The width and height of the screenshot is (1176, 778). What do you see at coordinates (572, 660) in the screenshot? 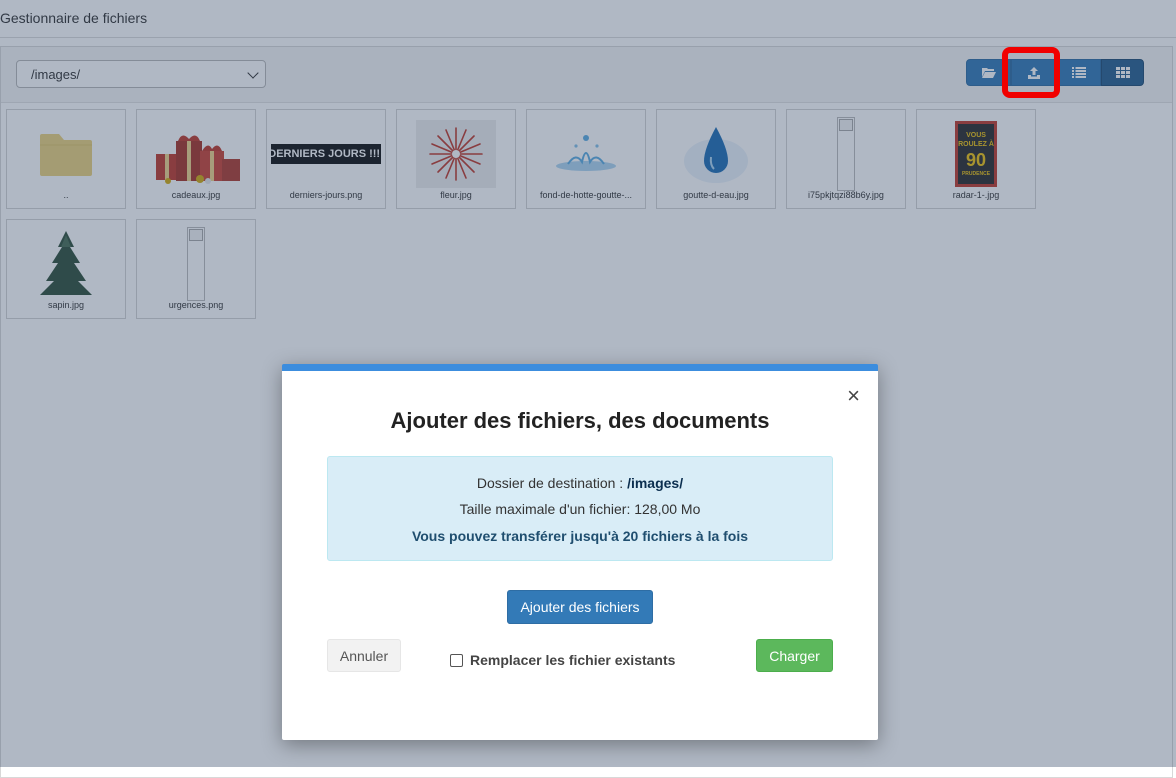
I see `replace-existing-label: Remplacer les fichier existants` at bounding box center [572, 660].